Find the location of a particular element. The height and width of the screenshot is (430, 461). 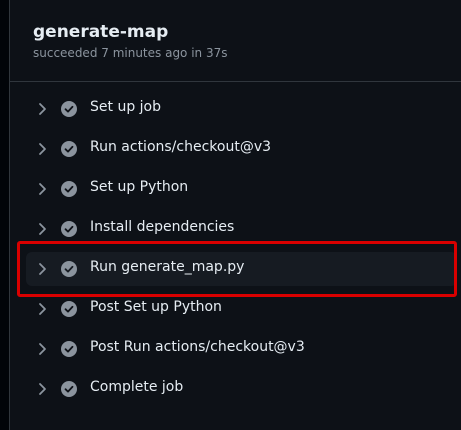

step-label: Set up Python is located at coordinates (139, 187).